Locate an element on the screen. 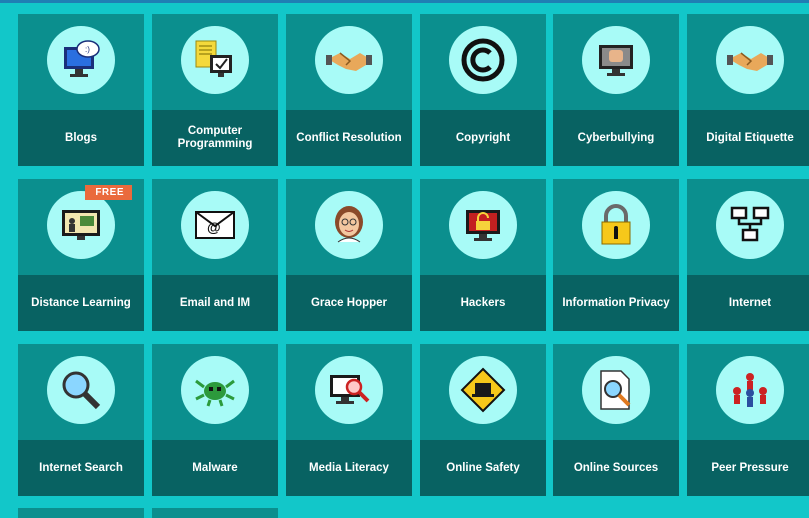 The width and height of the screenshot is (809, 518). topic-tile-cyberbullying: Cyberbullying is located at coordinates (616, 90).